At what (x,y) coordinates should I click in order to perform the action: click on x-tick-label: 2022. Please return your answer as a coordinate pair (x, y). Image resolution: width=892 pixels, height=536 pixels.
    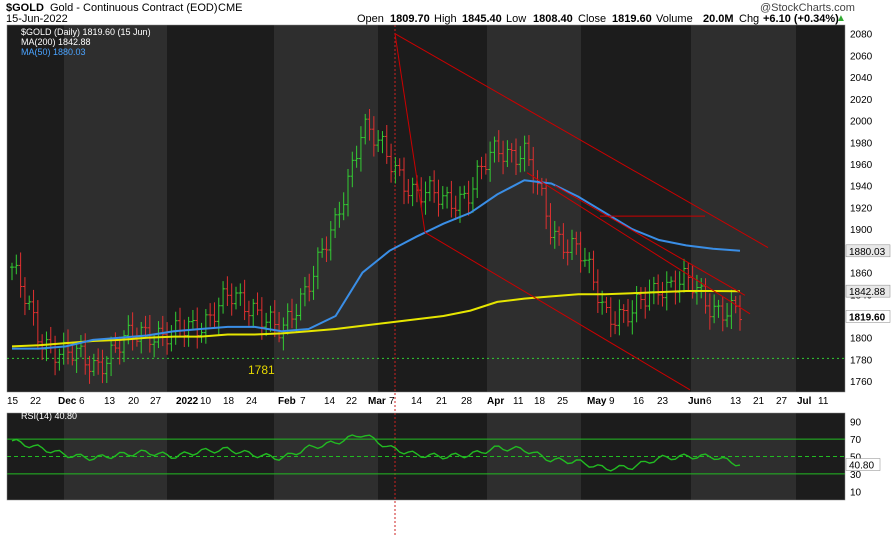
    Looking at the image, I should click on (187, 401).